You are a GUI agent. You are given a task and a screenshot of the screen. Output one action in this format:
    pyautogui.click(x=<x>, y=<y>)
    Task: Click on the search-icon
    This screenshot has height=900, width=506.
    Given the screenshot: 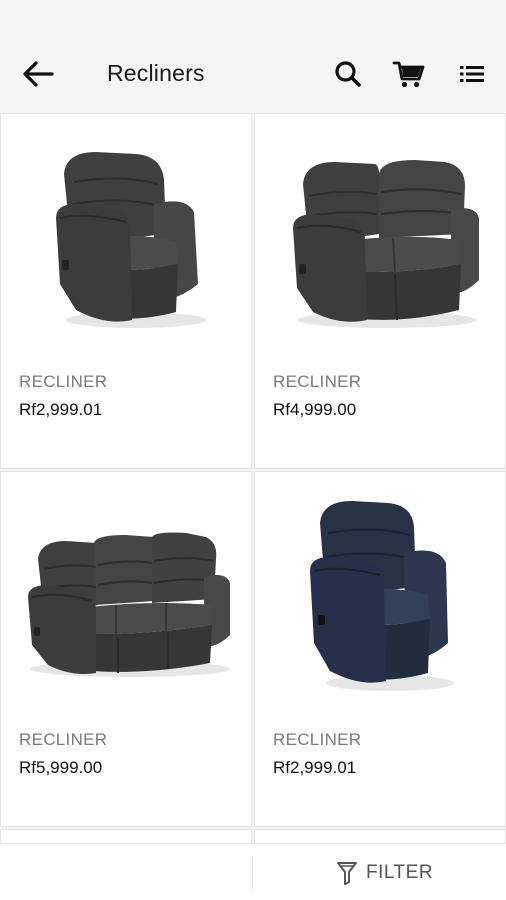 What is the action you would take?
    pyautogui.click(x=348, y=74)
    